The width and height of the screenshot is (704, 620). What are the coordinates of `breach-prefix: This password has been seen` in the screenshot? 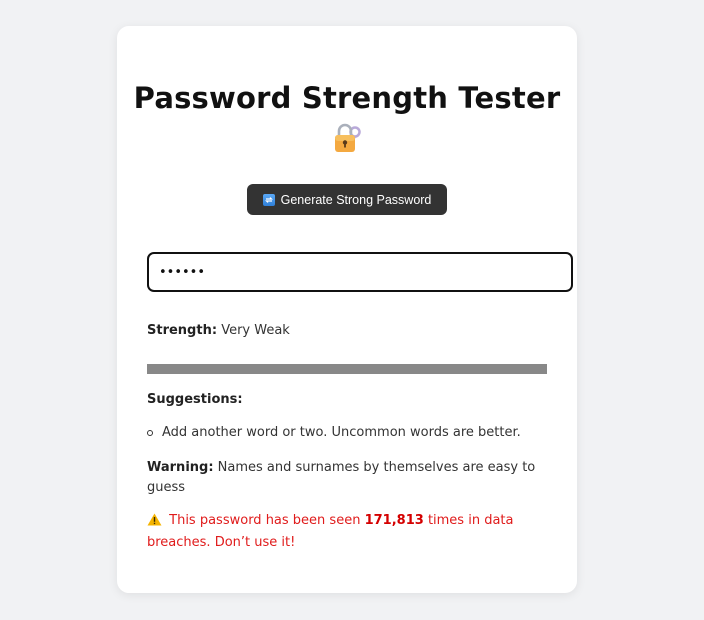 It's located at (265, 520).